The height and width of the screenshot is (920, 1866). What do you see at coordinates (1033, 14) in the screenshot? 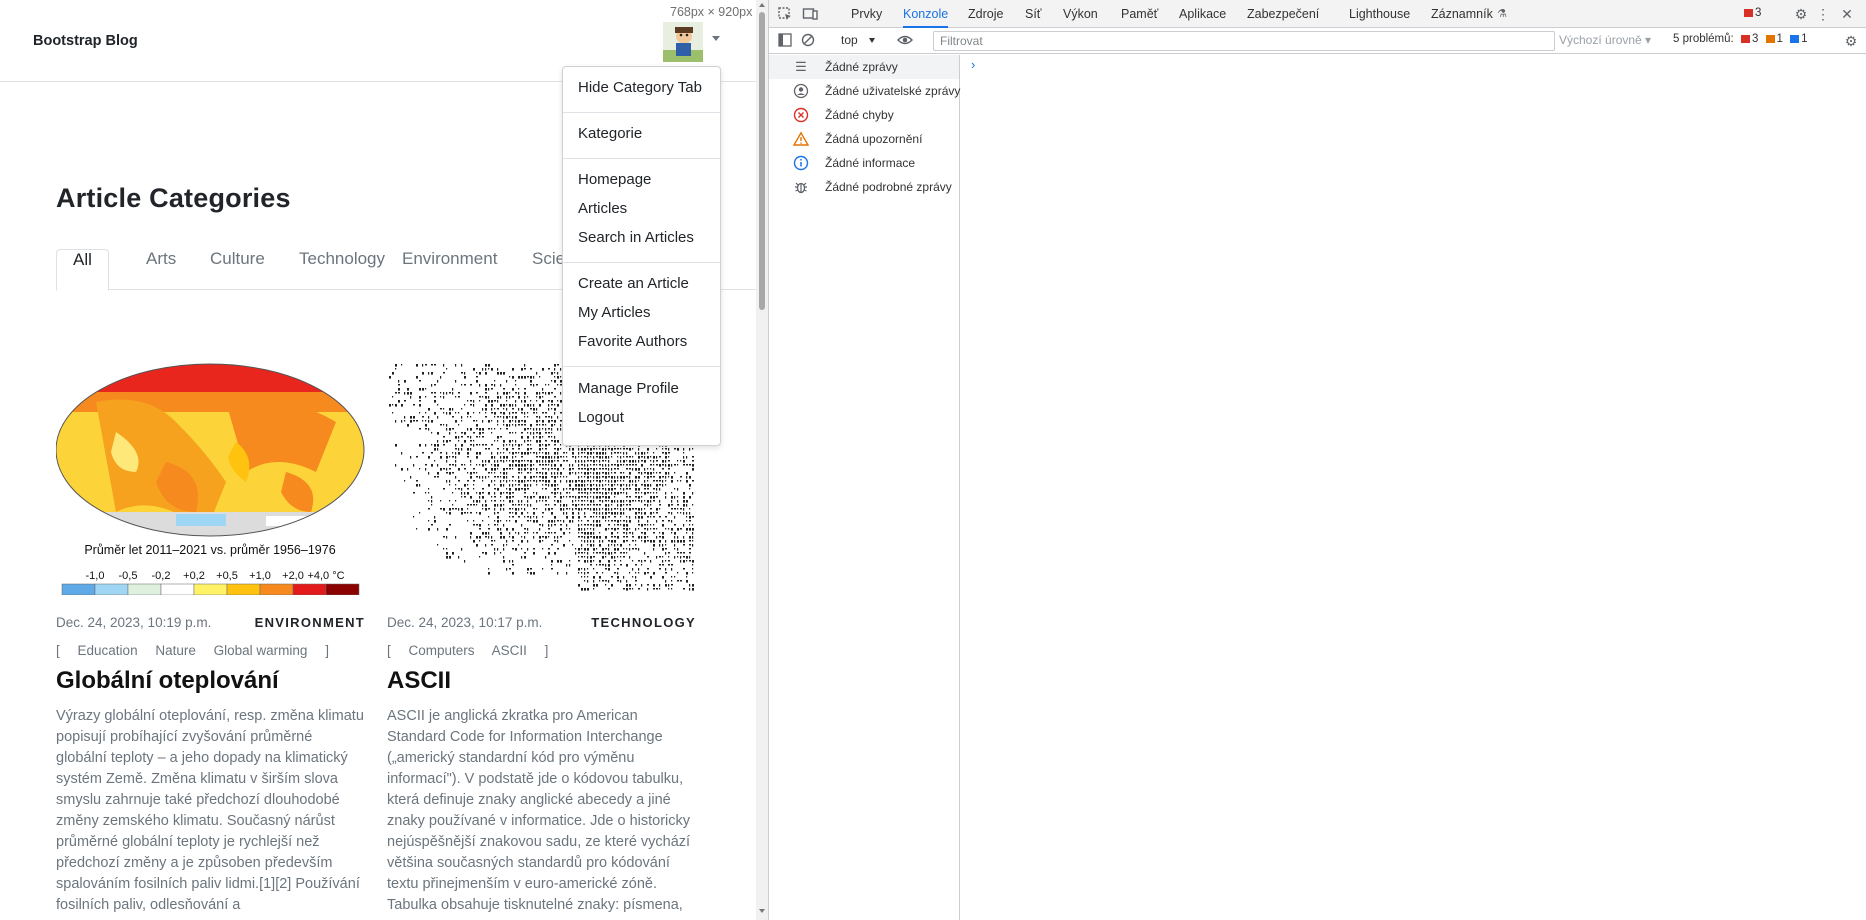
I see `devtools-tab-network: Síť` at bounding box center [1033, 14].